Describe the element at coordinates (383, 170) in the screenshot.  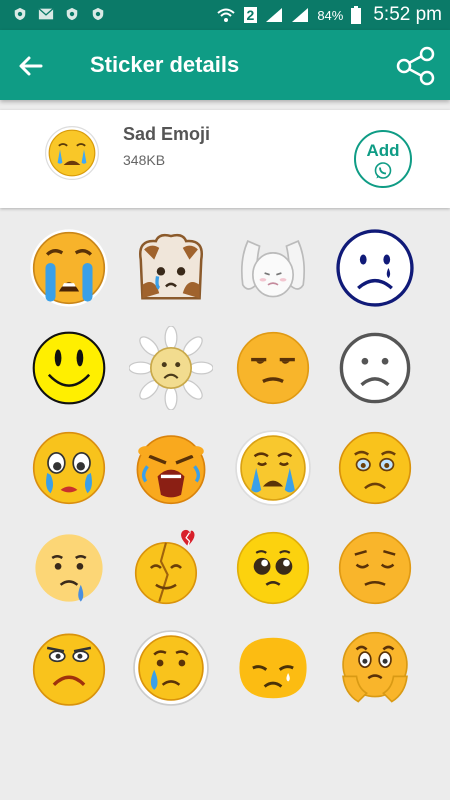
I see `whatsapp-icon` at that location.